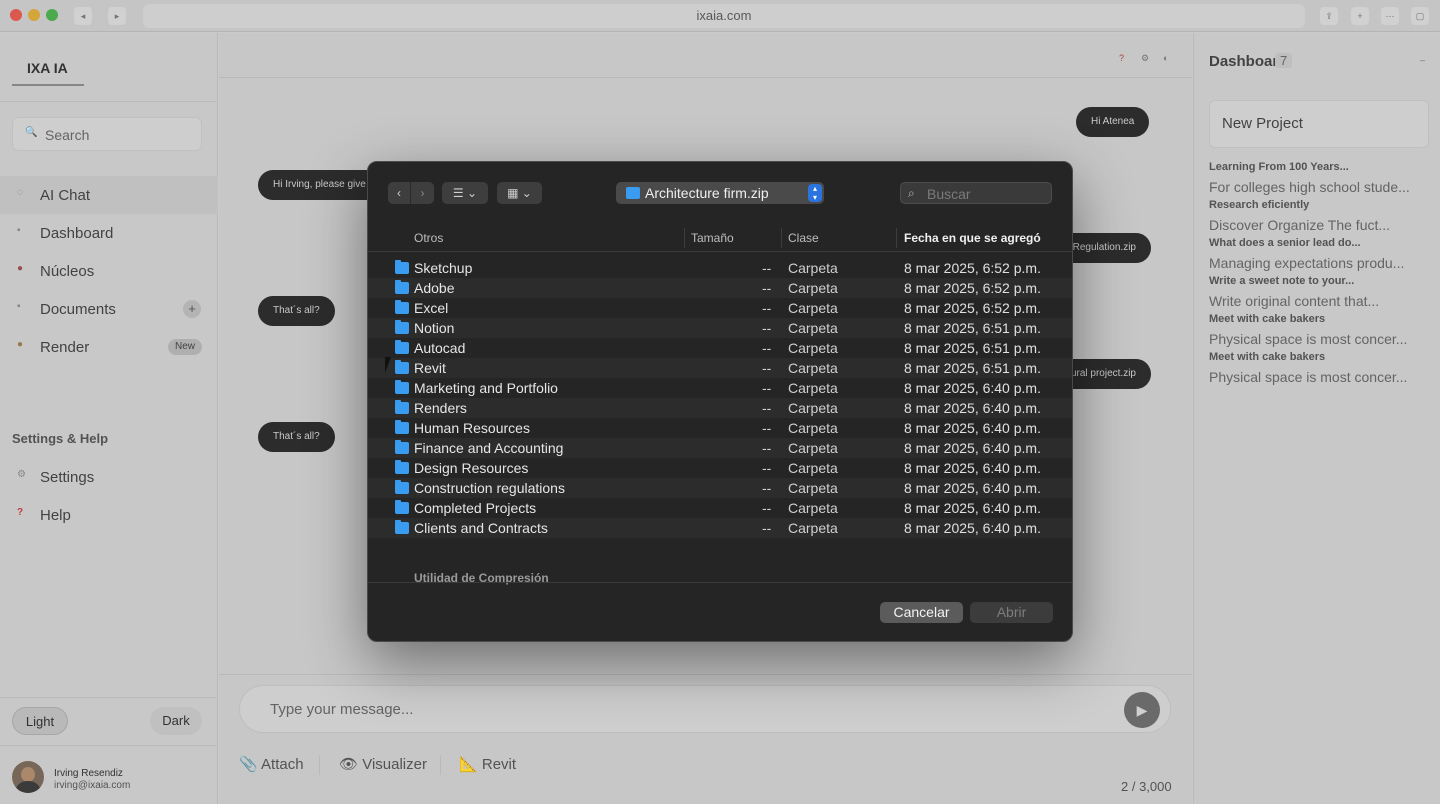 Image resolution: width=1440 pixels, height=804 pixels. I want to click on location-label: Architecture firm.zip, so click(707, 193).